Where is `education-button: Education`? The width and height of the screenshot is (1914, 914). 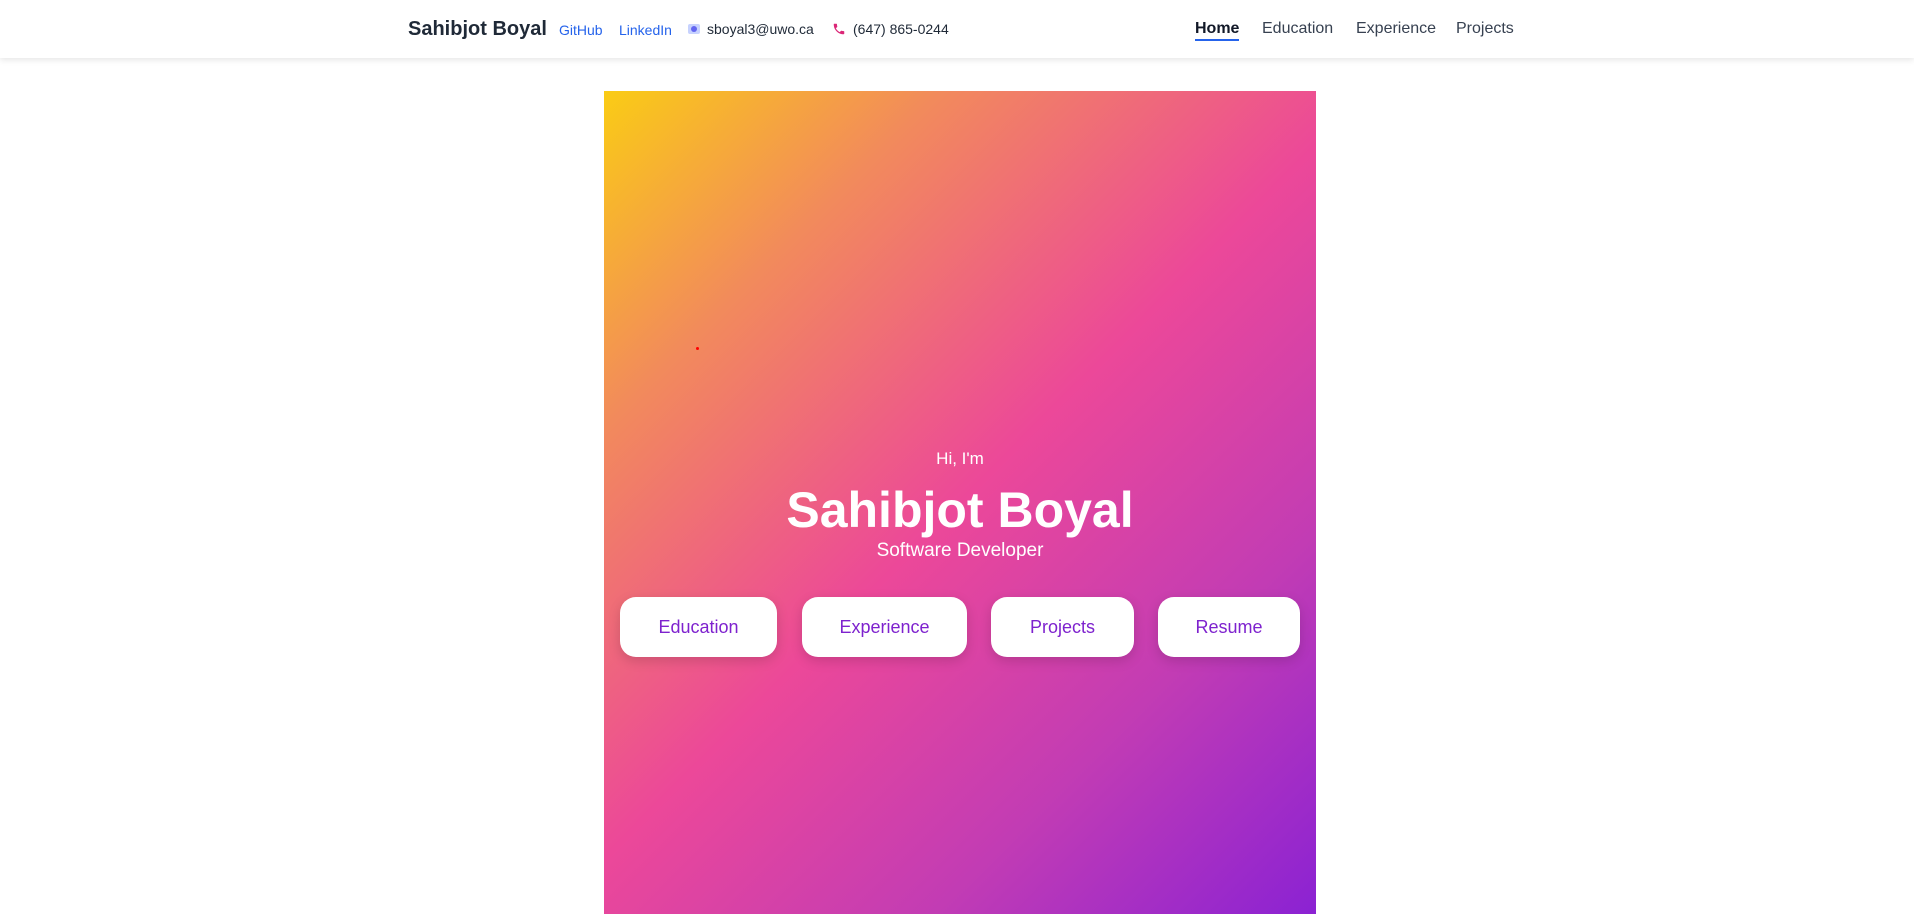 education-button: Education is located at coordinates (698, 627).